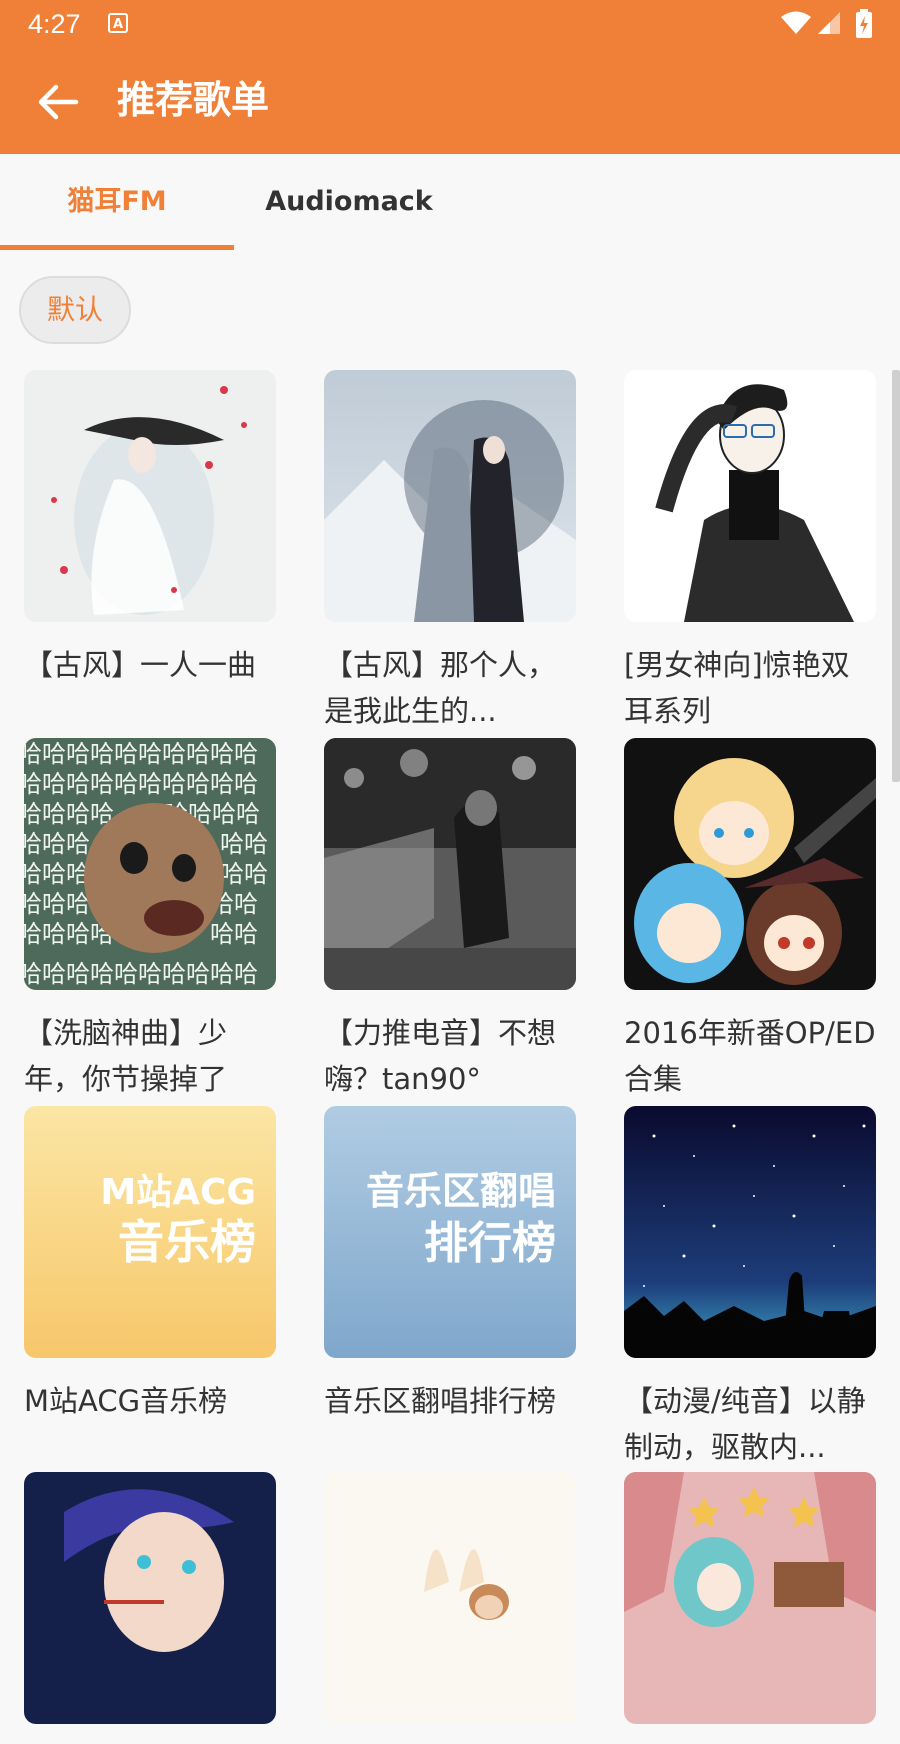  What do you see at coordinates (126, 1401) in the screenshot?
I see `playlist-title: M站ACG音乐榜` at bounding box center [126, 1401].